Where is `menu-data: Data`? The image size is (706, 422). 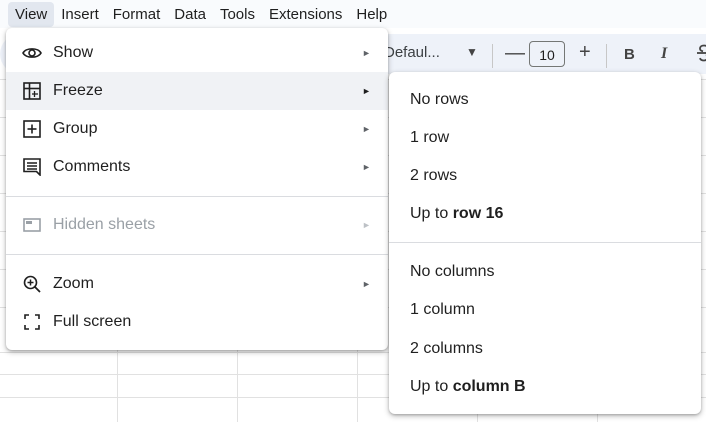
menu-data: Data is located at coordinates (190, 14).